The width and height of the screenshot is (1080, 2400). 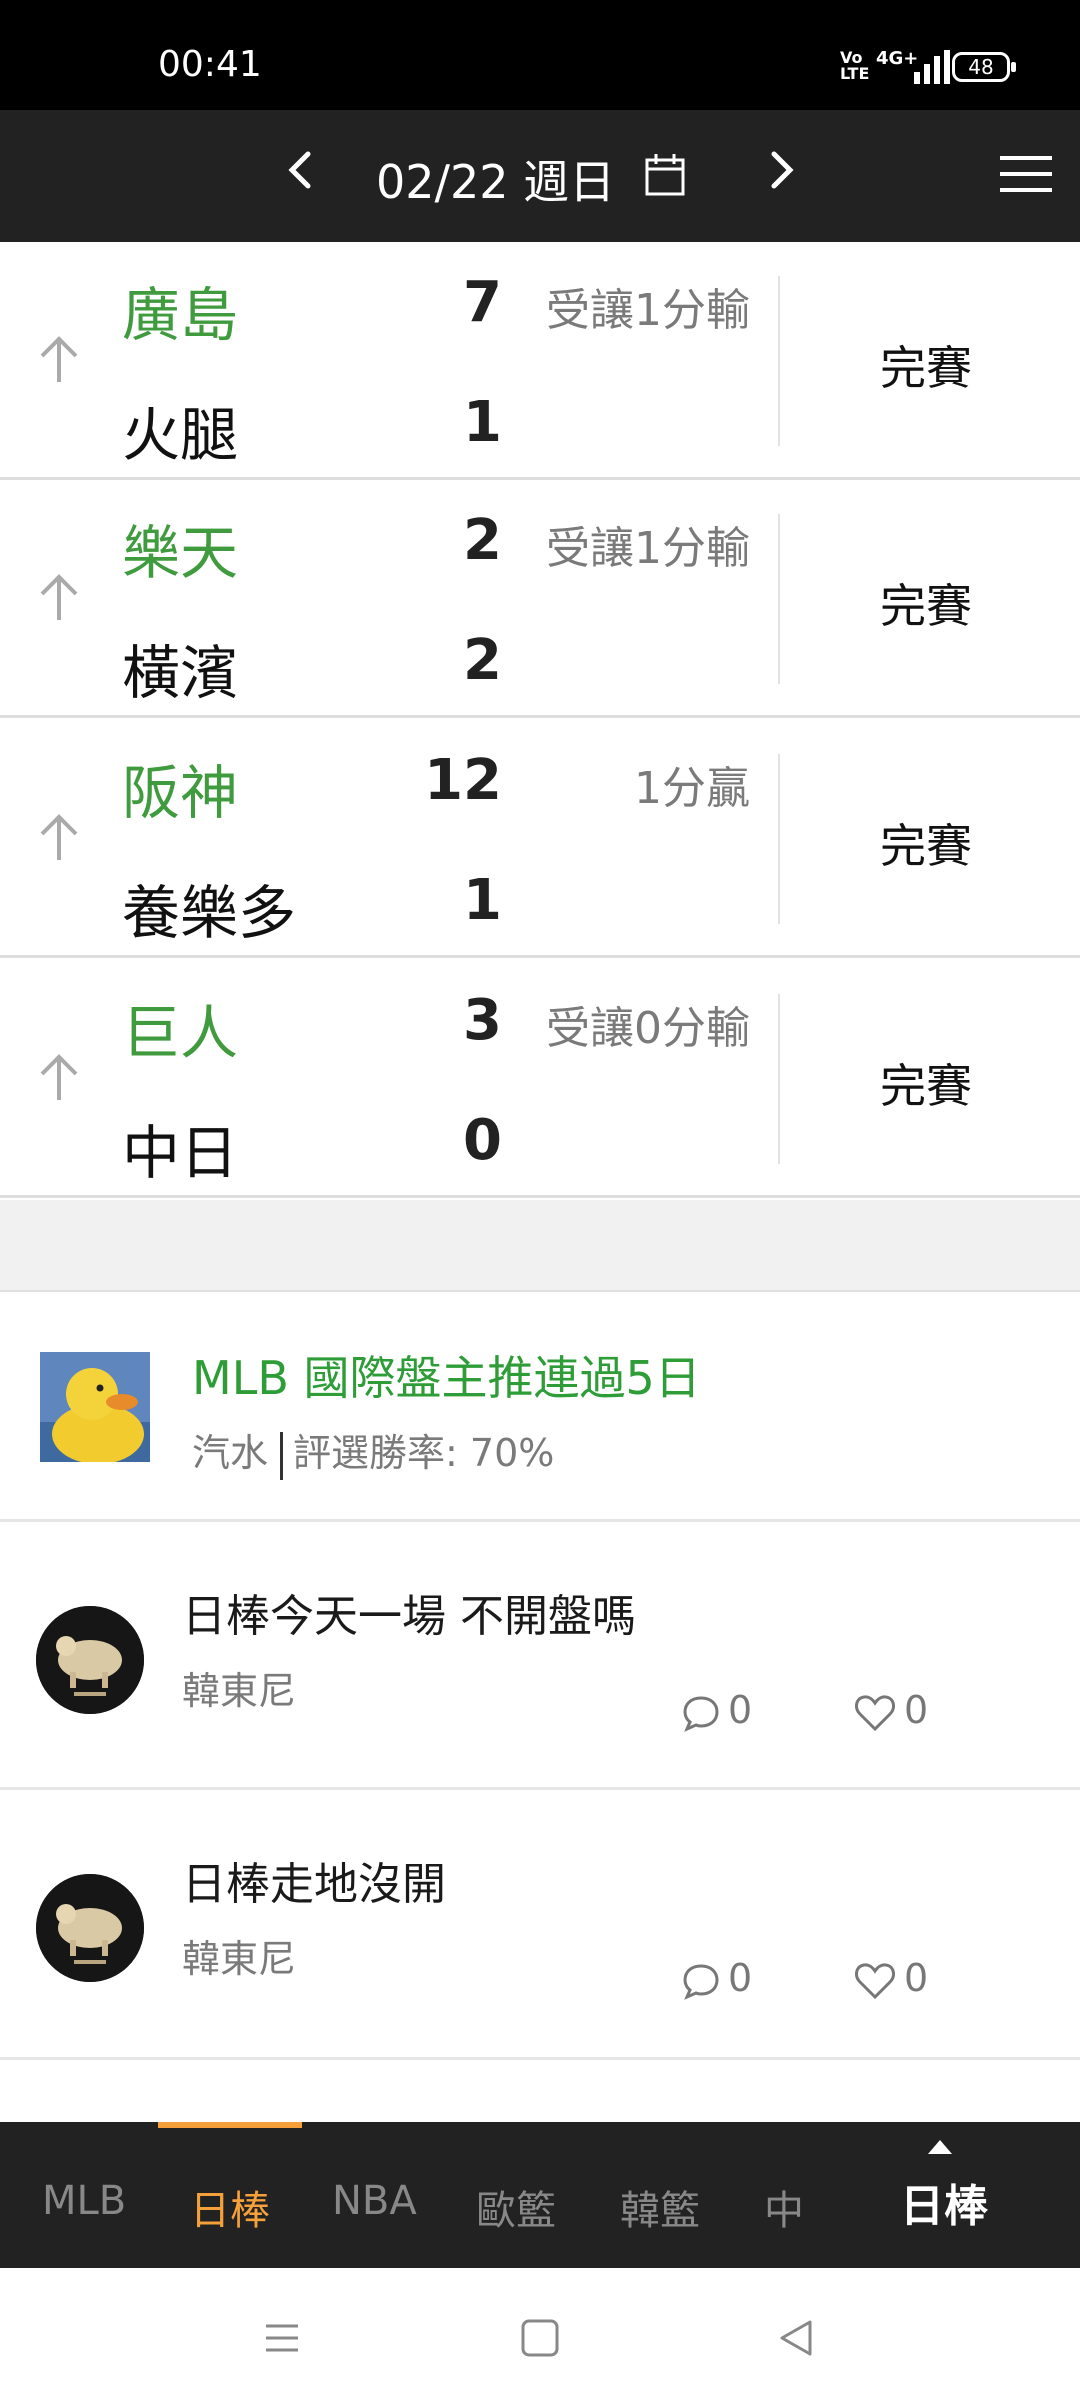 I want to click on team-away: 中日, so click(x=180, y=1153).